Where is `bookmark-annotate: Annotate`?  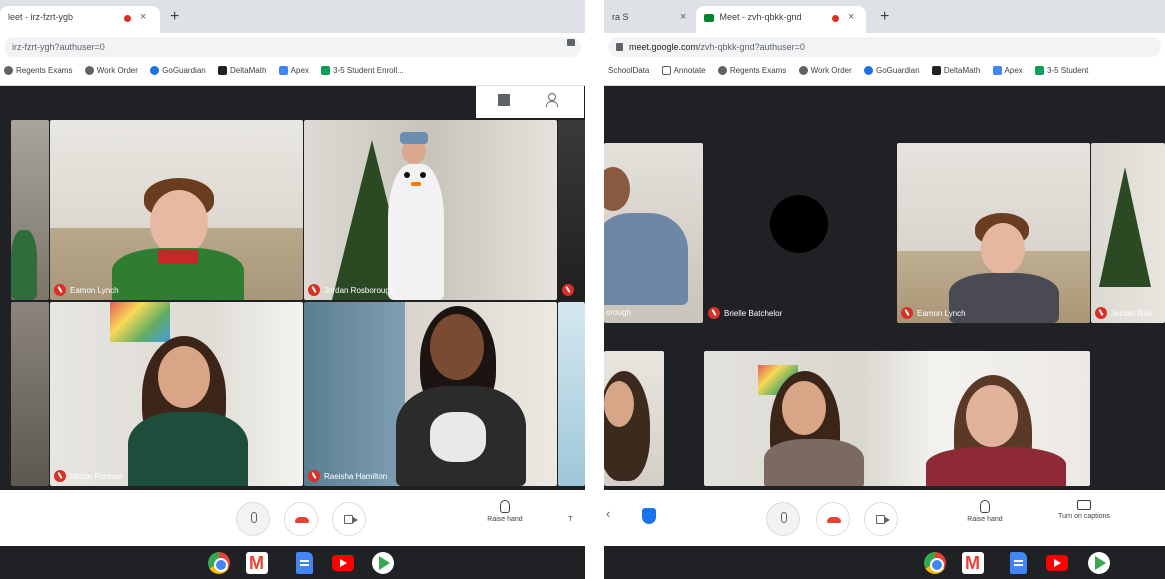 bookmark-annotate: Annotate is located at coordinates (683, 70).